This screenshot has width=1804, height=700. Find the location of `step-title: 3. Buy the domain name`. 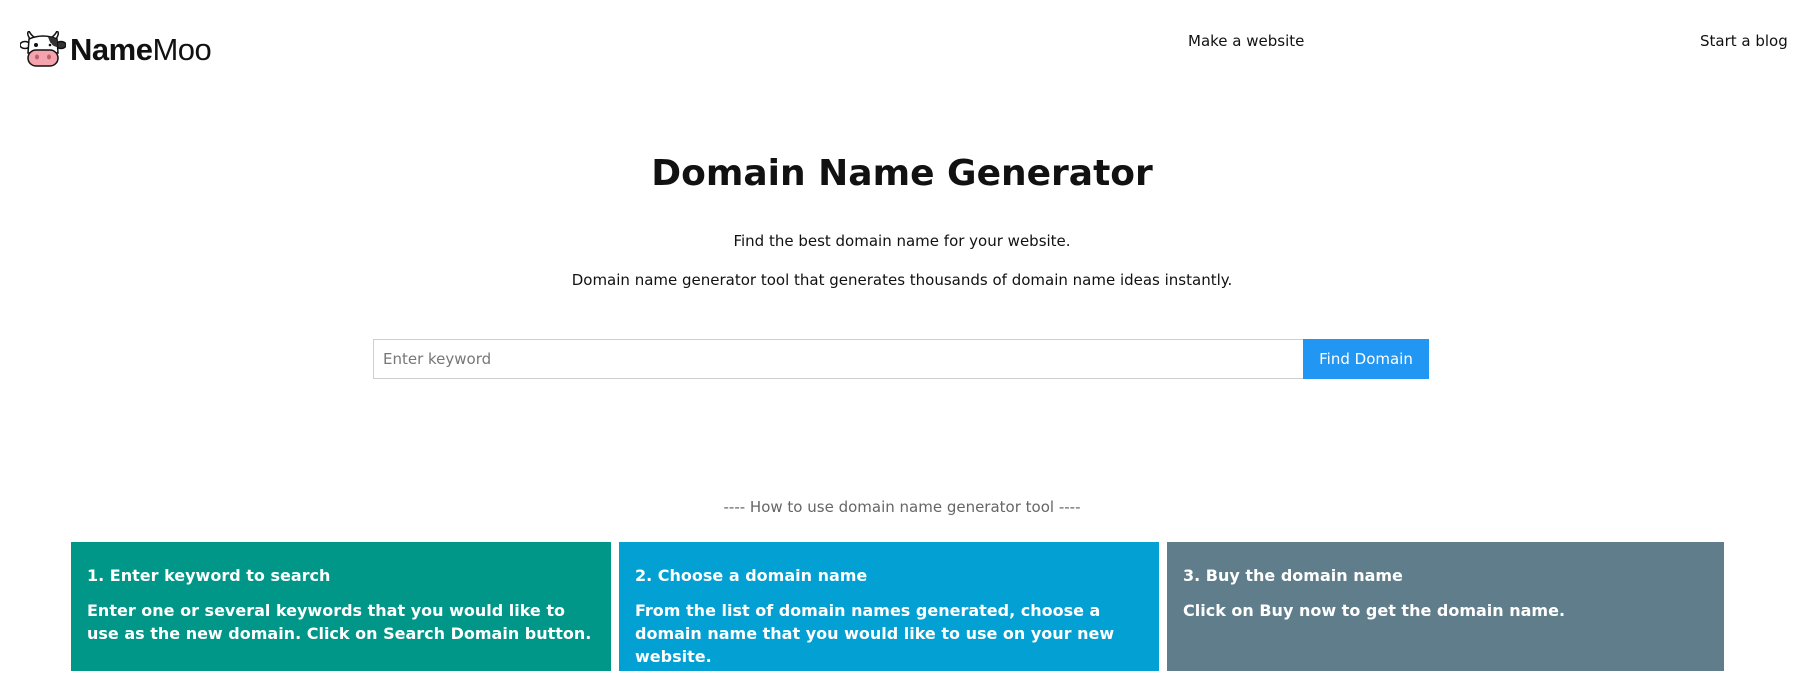

step-title: 3. Buy the domain name is located at coordinates (1293, 575).